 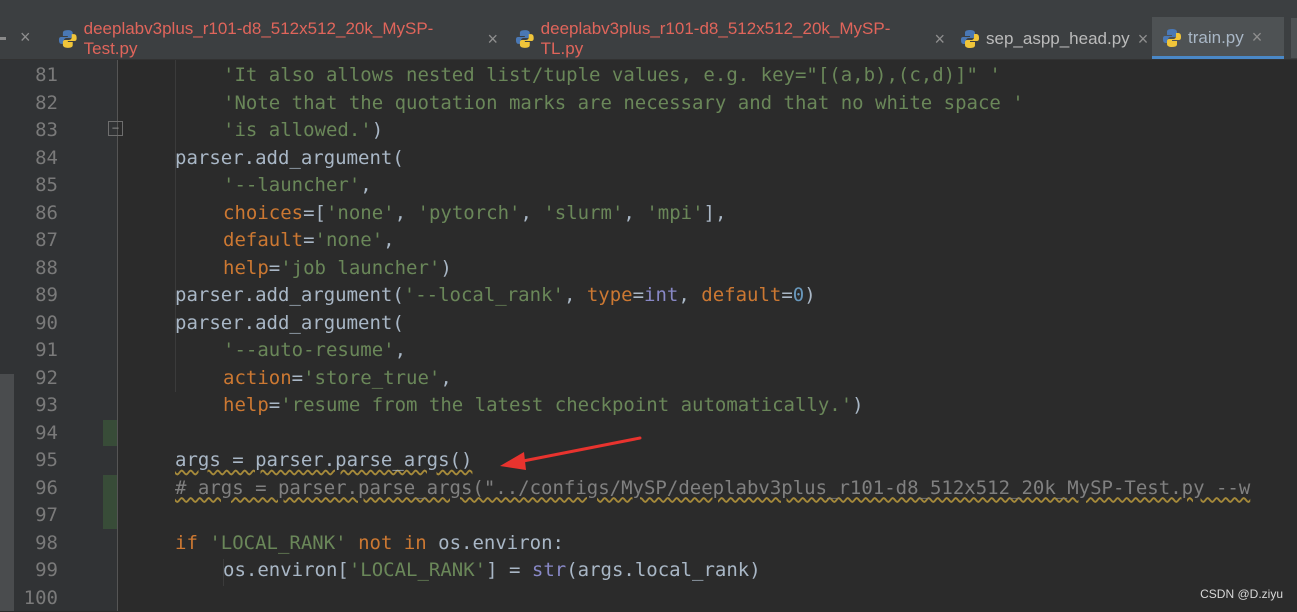 I want to click on line-number: 100, so click(x=39, y=598).